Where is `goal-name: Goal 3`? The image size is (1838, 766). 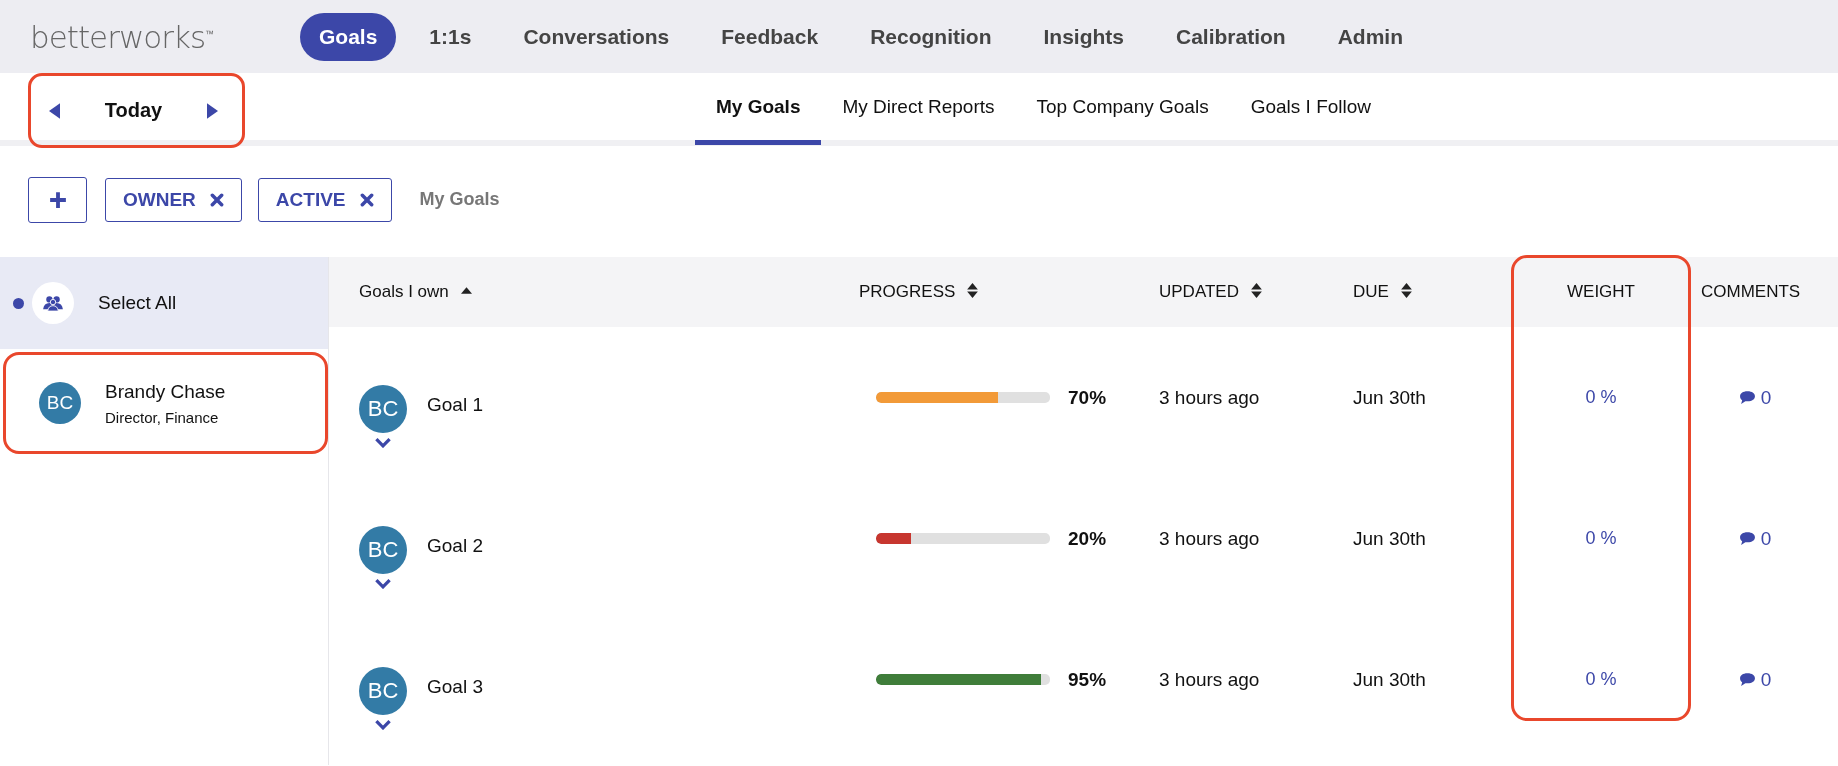
goal-name: Goal 3 is located at coordinates (455, 687).